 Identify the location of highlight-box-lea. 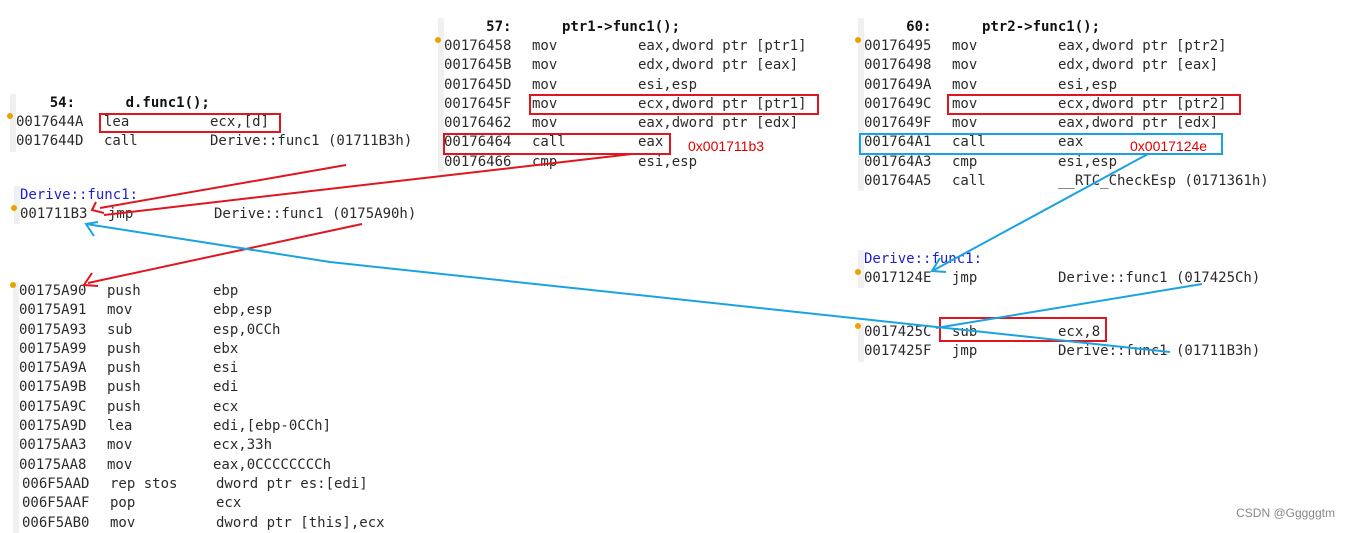
(190, 123).